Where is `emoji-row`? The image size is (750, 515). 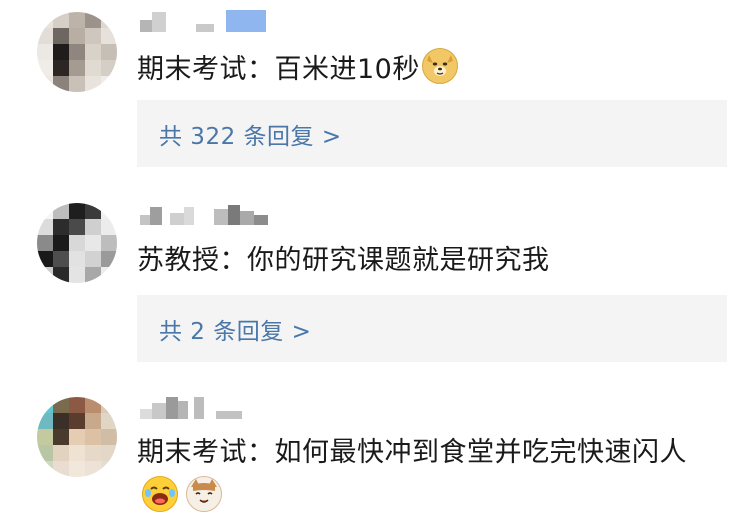 emoji-row is located at coordinates (181, 494).